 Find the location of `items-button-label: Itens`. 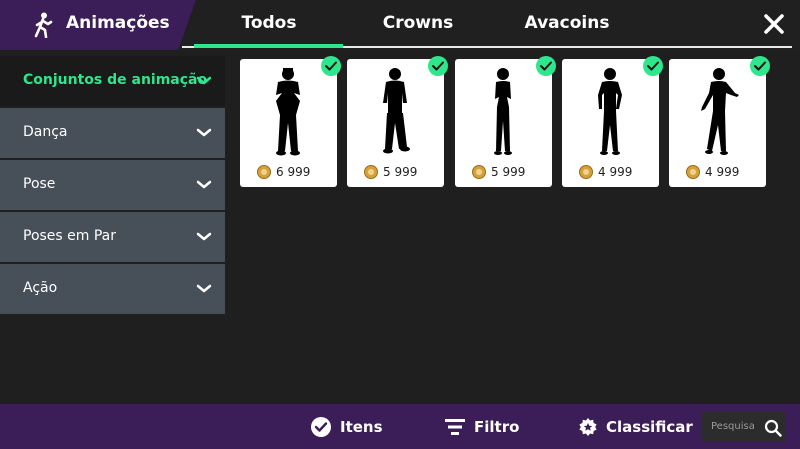

items-button-label: Itens is located at coordinates (361, 427).